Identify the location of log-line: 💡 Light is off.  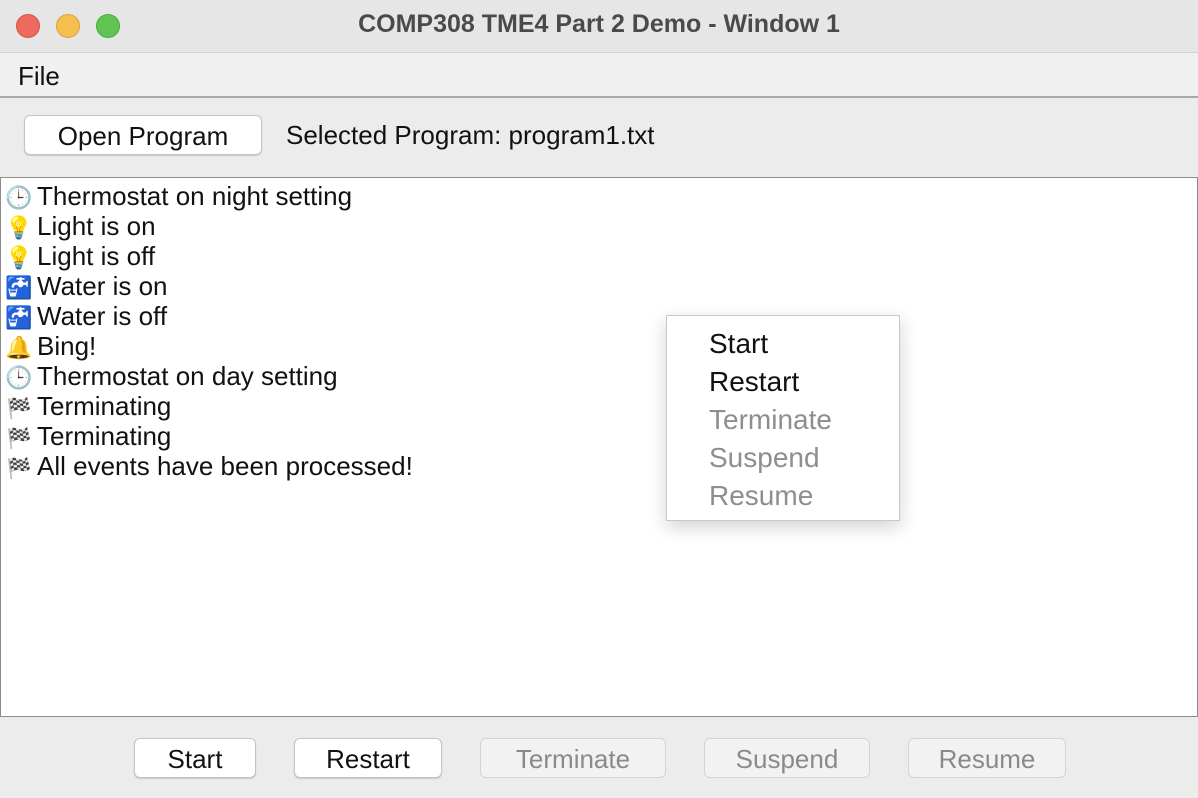
(80, 257).